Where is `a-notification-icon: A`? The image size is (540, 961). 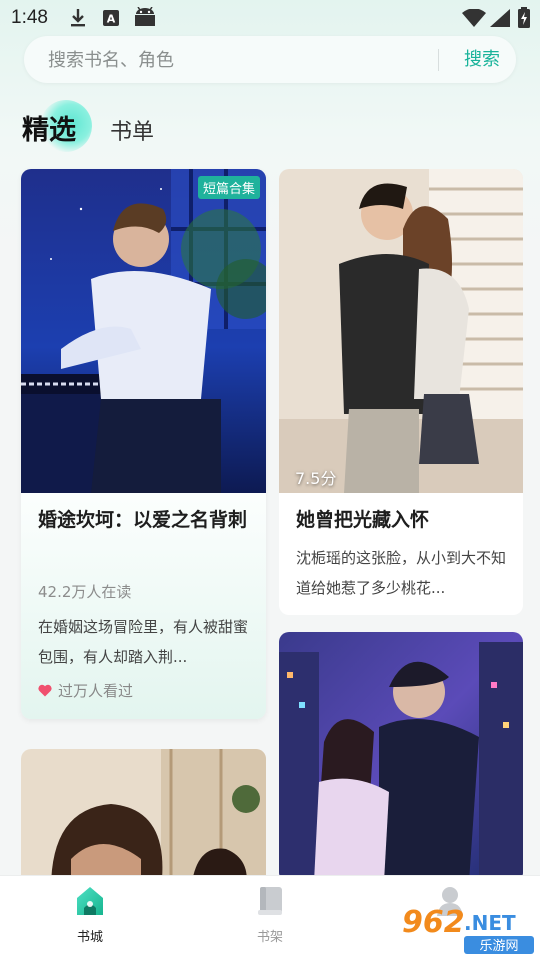
a-notification-icon: A is located at coordinates (111, 18).